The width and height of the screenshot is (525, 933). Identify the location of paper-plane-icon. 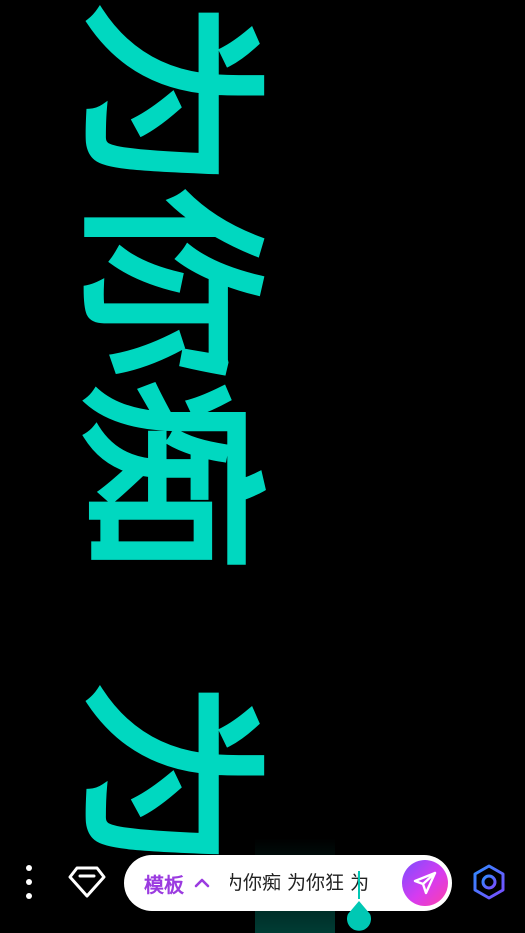
(425, 883).